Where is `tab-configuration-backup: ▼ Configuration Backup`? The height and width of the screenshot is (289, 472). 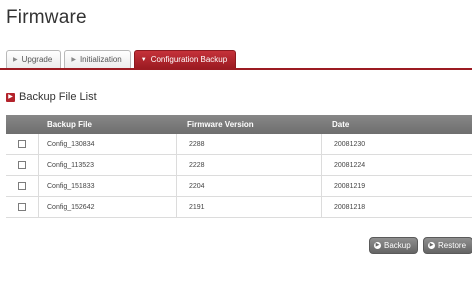
tab-configuration-backup: ▼ Configuration Backup is located at coordinates (185, 59).